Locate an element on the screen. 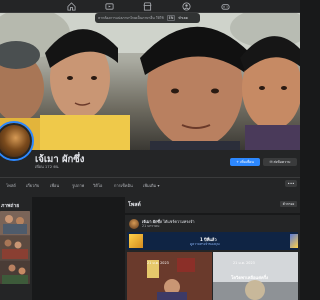  posts-title: โพสต์ is located at coordinates (134, 205).